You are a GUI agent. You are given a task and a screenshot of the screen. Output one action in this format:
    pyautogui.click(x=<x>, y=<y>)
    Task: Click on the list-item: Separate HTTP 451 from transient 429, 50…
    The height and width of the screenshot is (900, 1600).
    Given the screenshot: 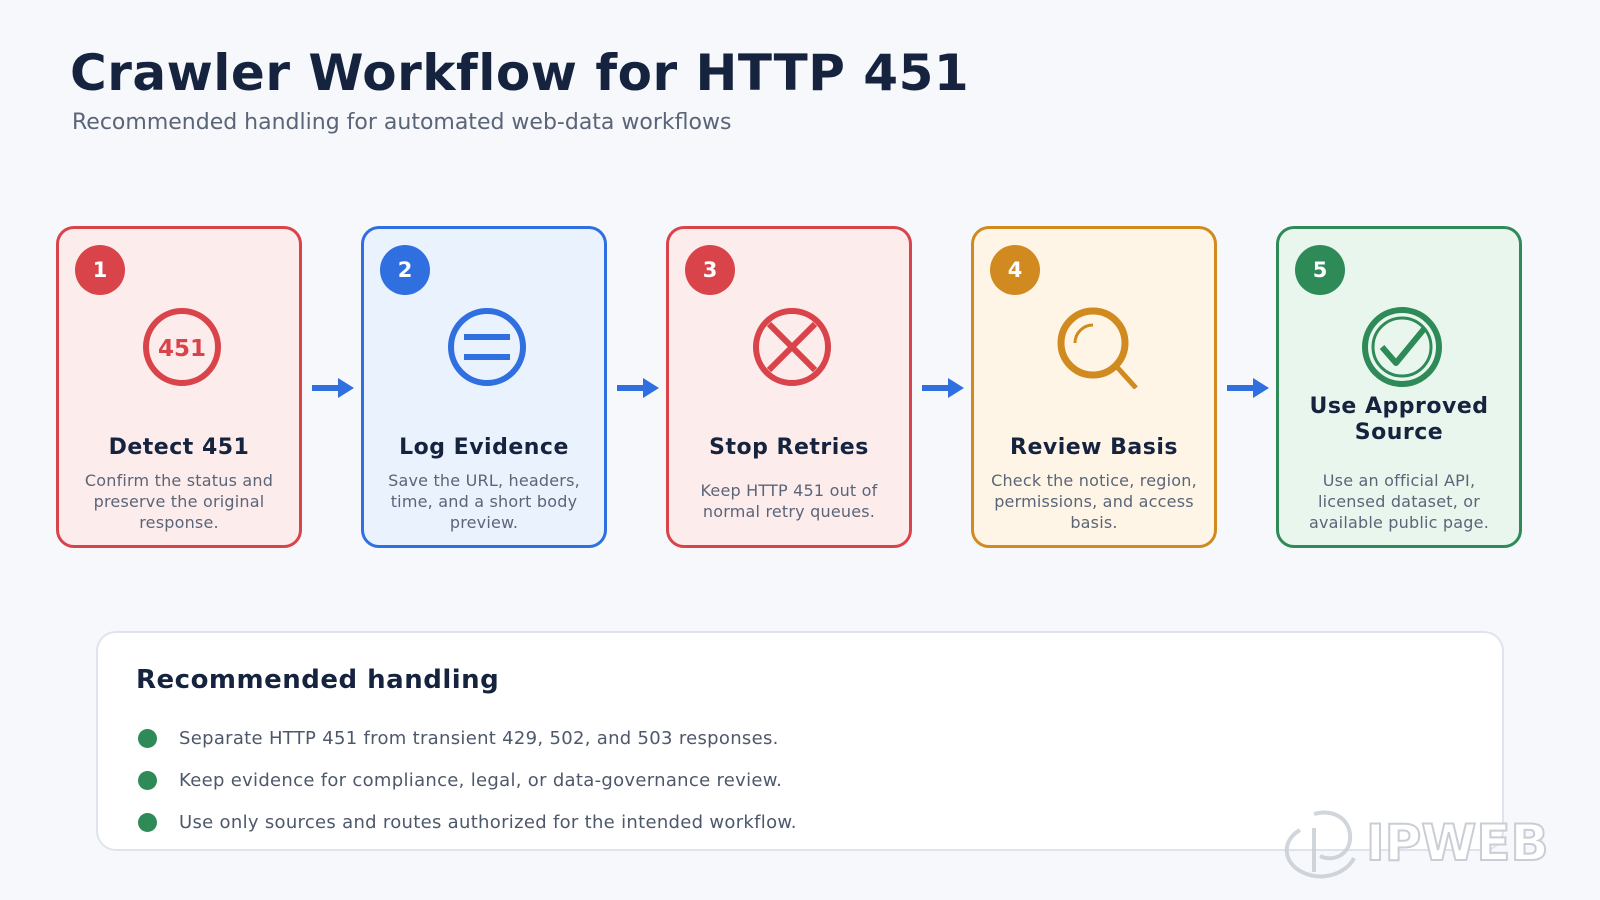 What is the action you would take?
    pyautogui.click(x=458, y=738)
    